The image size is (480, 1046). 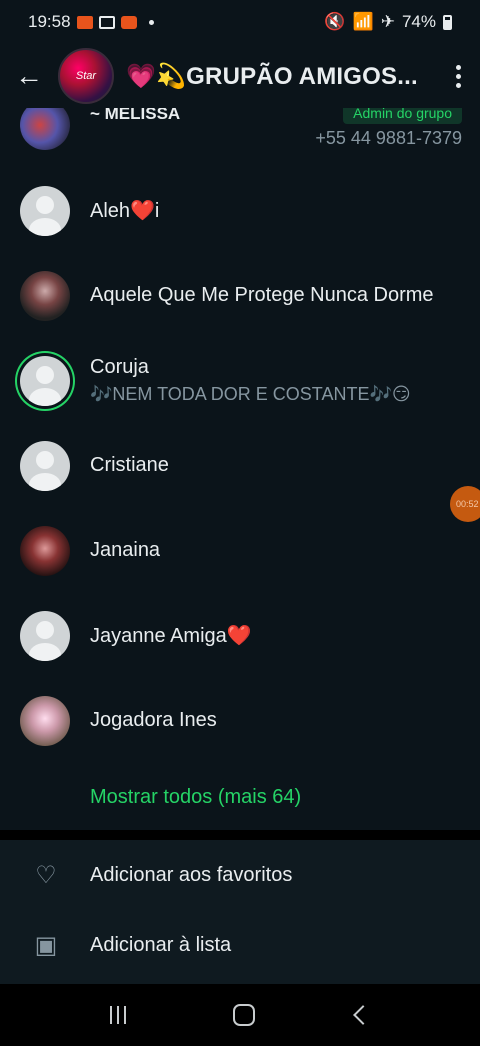 What do you see at coordinates (240, 380) in the screenshot?
I see `member-row: Coruja 🎶NEM TODA DOR E COSTANTE🎶😏` at bounding box center [240, 380].